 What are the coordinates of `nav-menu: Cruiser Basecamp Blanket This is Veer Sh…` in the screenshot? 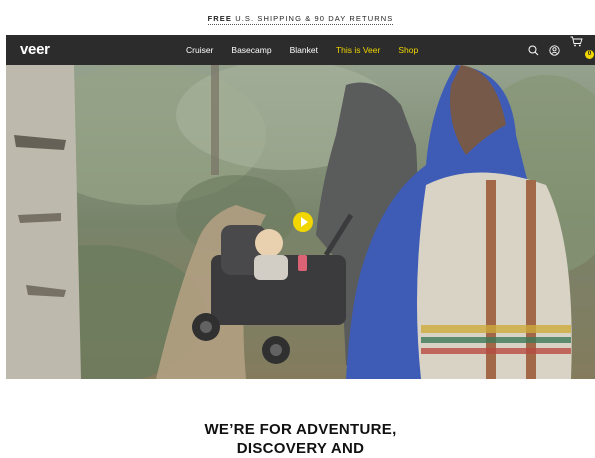 It's located at (311, 50).